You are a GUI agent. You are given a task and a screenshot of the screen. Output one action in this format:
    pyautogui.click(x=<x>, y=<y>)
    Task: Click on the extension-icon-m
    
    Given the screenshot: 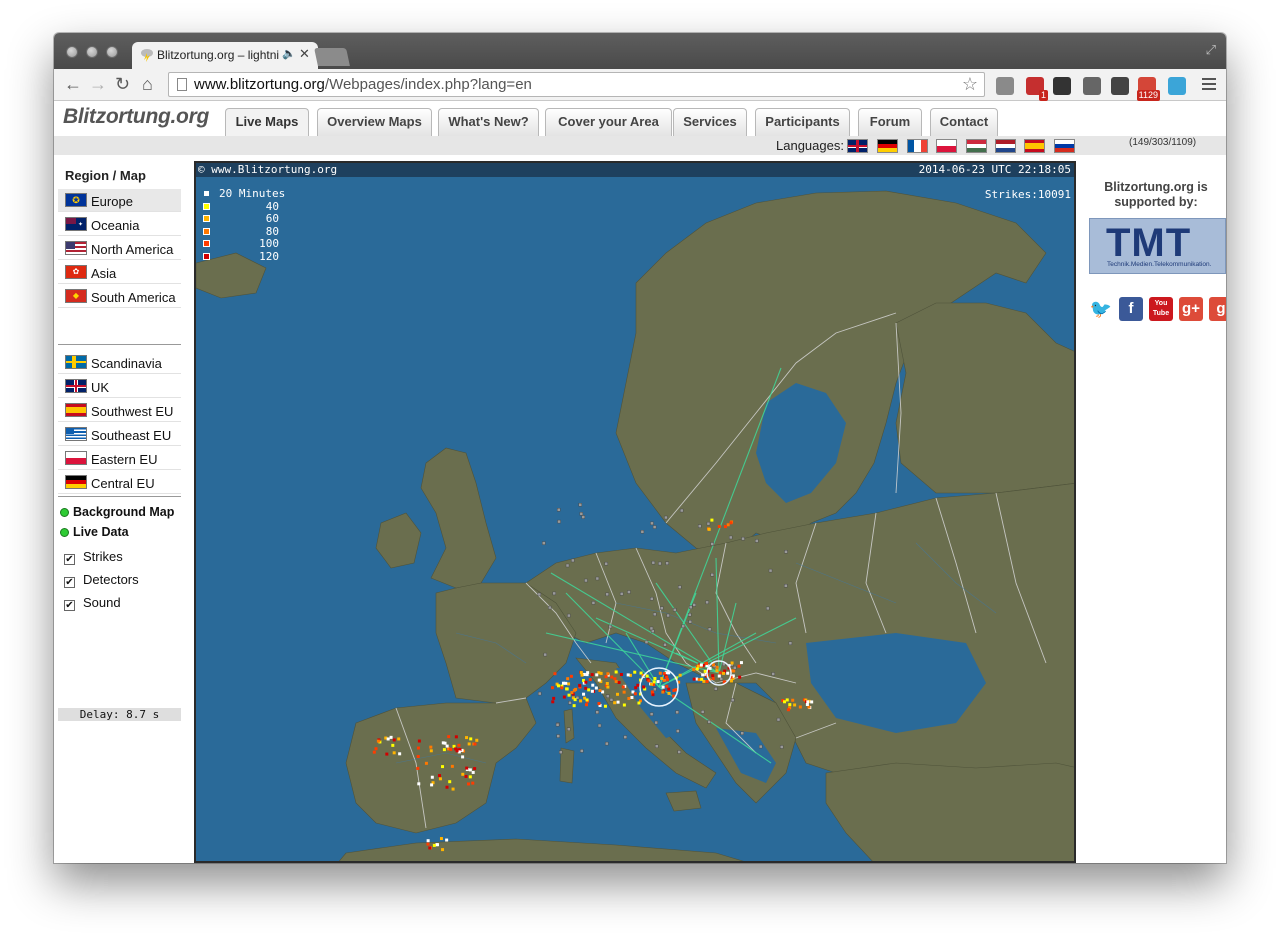 What is the action you would take?
    pyautogui.click(x=1177, y=86)
    